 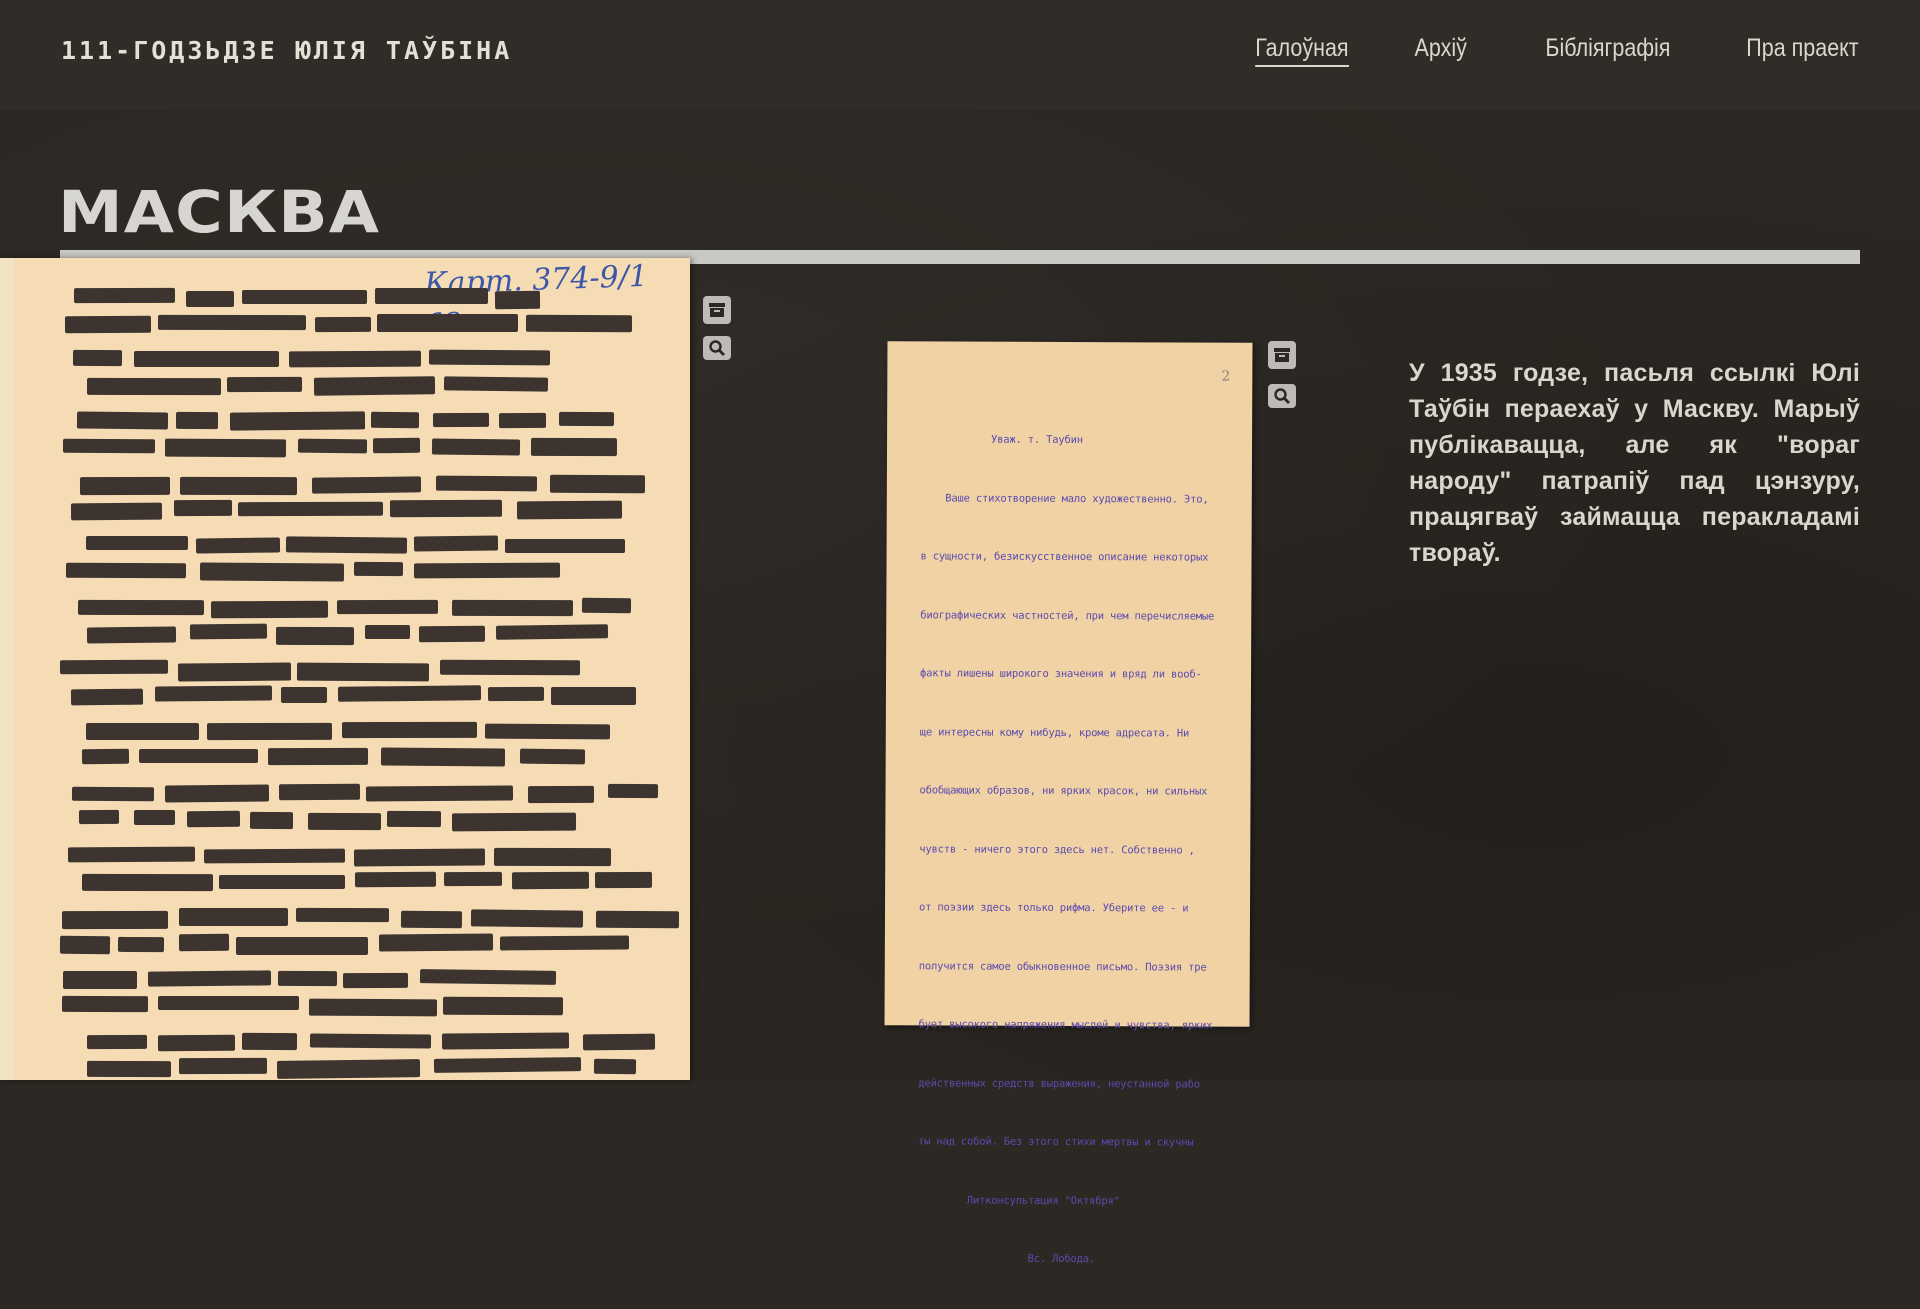 What do you see at coordinates (1803, 50) in the screenshot?
I see `nav-item-about: Пра праект` at bounding box center [1803, 50].